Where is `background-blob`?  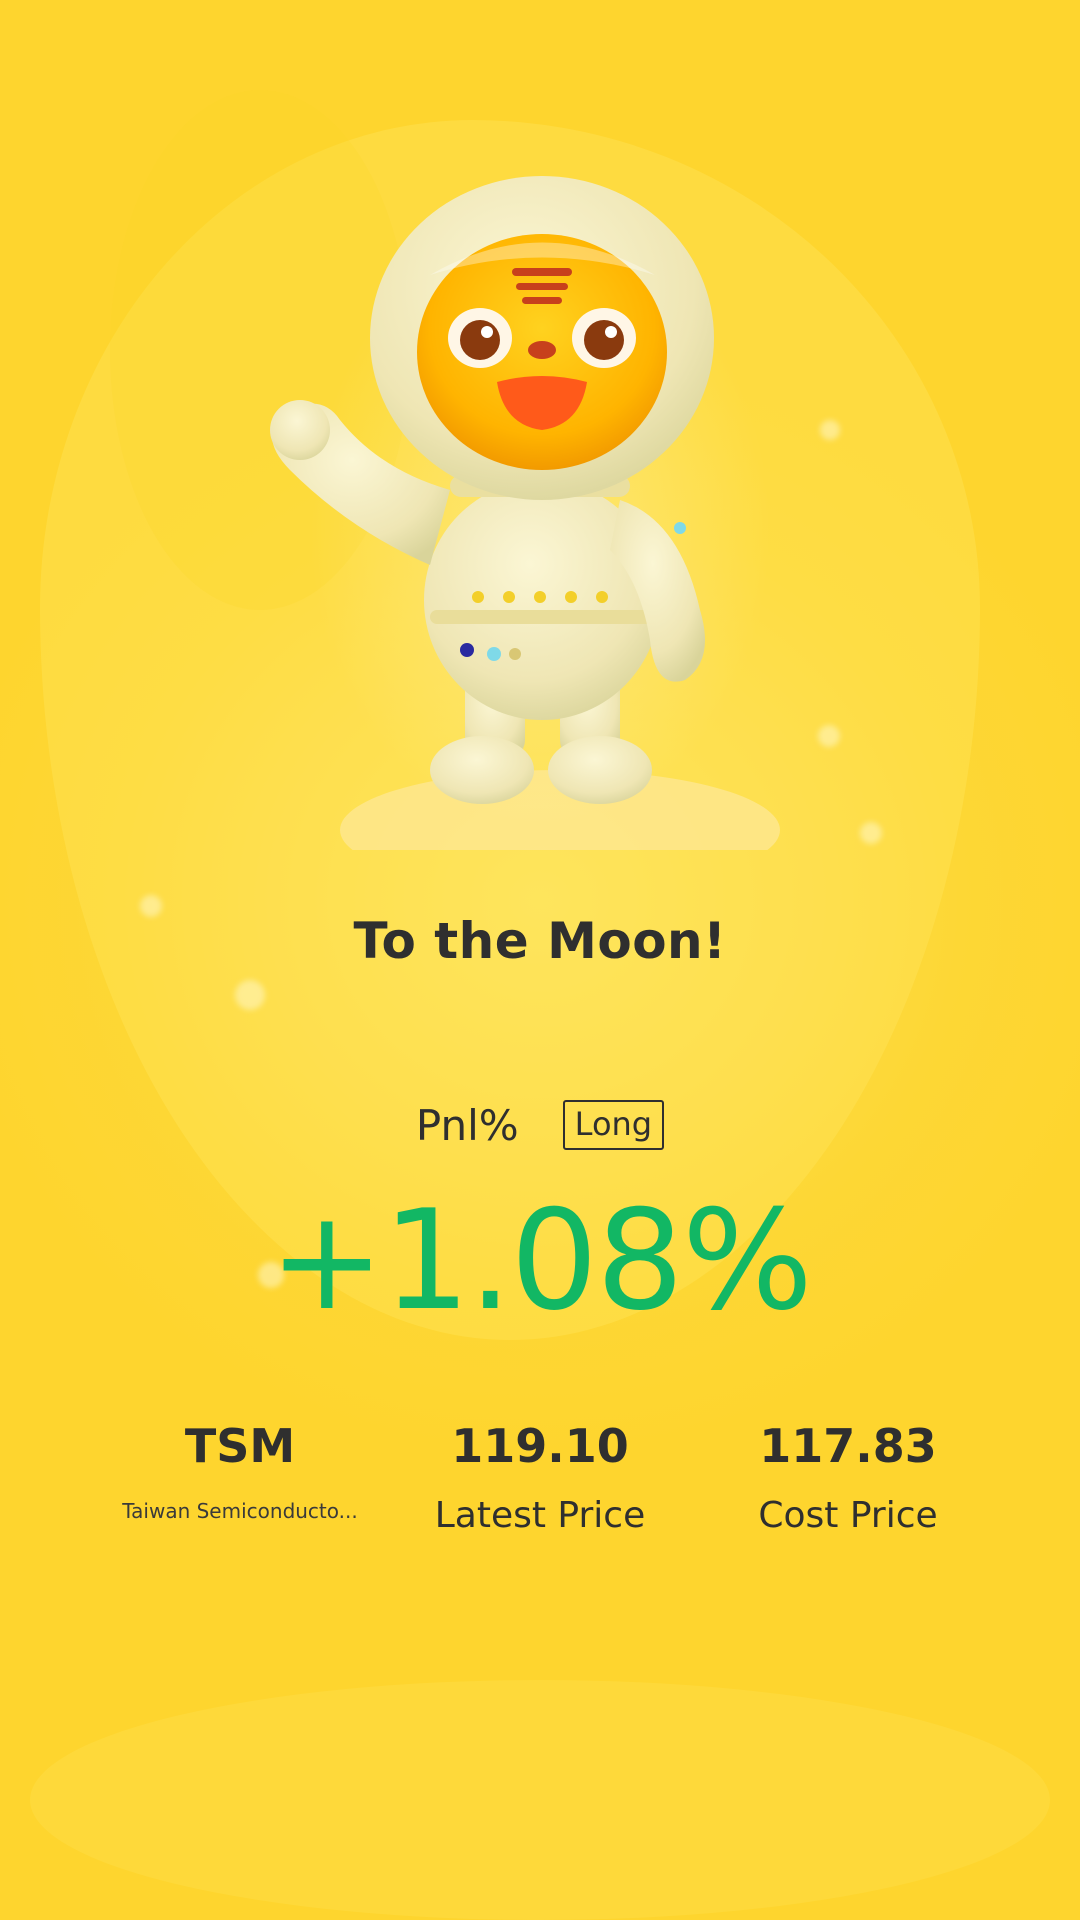 background-blob is located at coordinates (540, 1800).